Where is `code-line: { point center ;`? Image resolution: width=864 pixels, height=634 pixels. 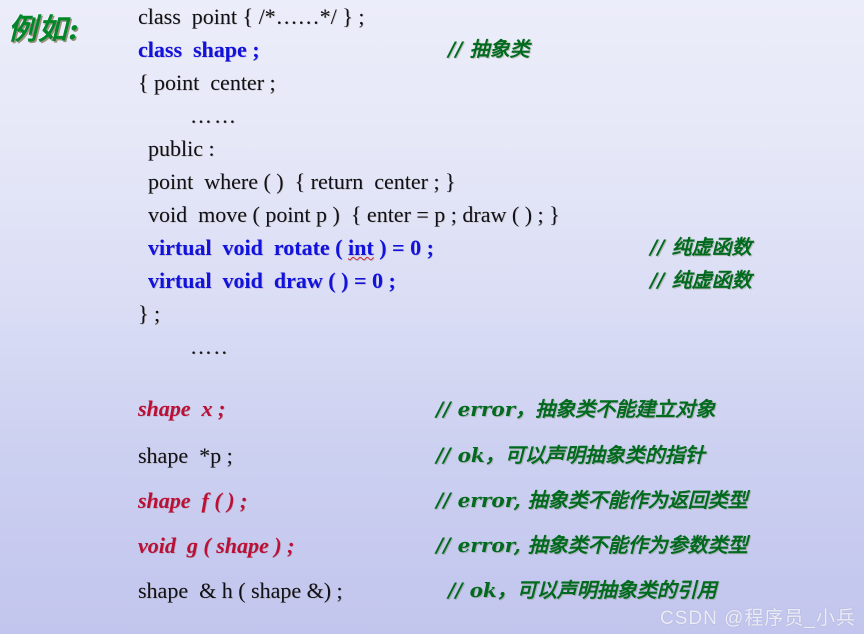
code-line: { point center ; is located at coordinates (501, 82).